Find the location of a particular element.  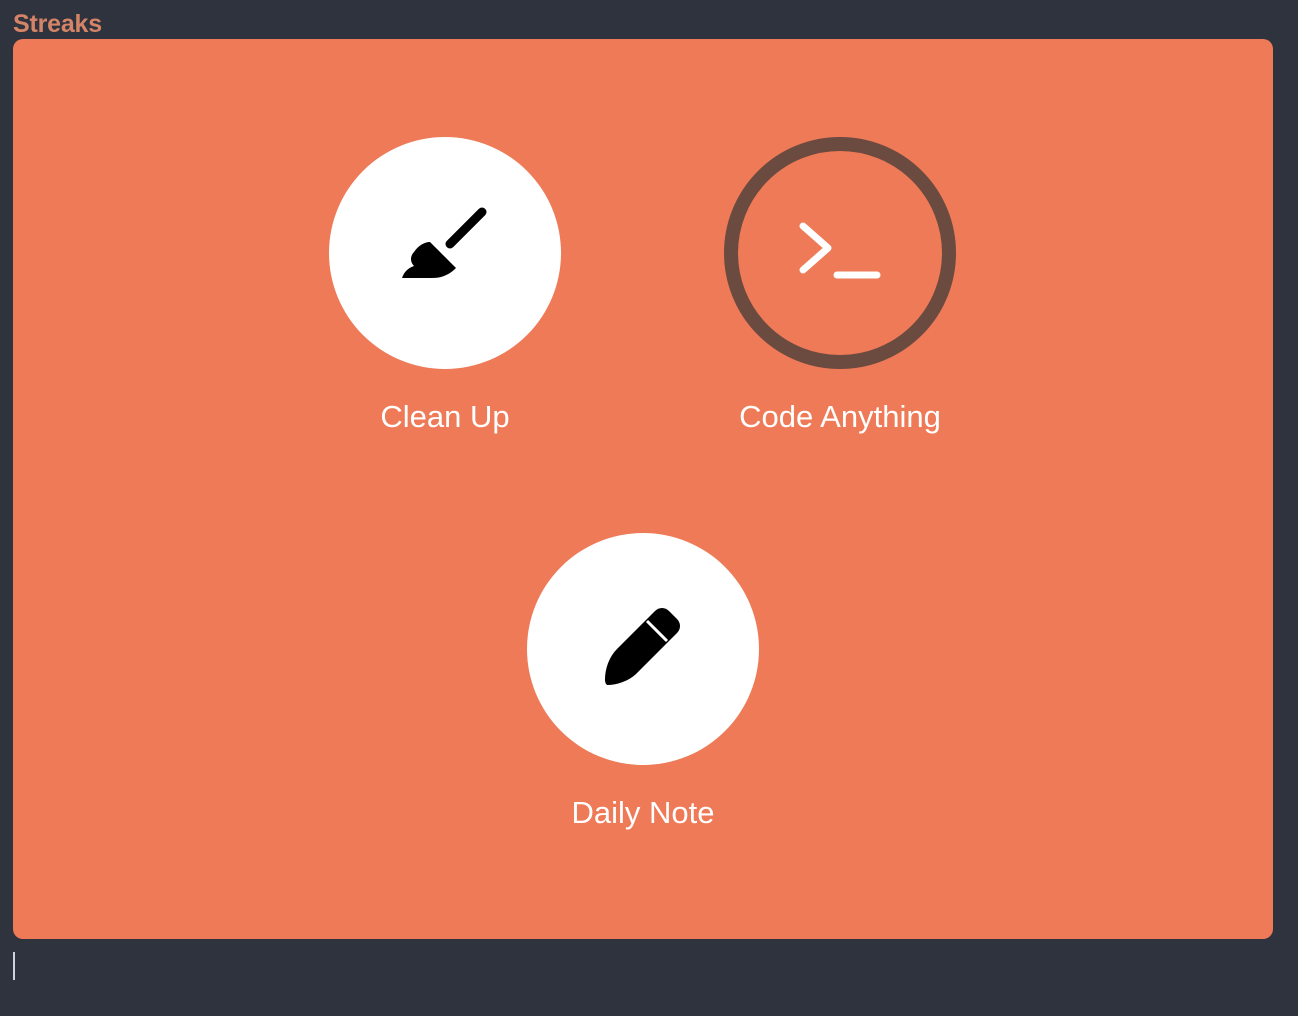

habit-daily-note: Daily Note is located at coordinates (643, 683).